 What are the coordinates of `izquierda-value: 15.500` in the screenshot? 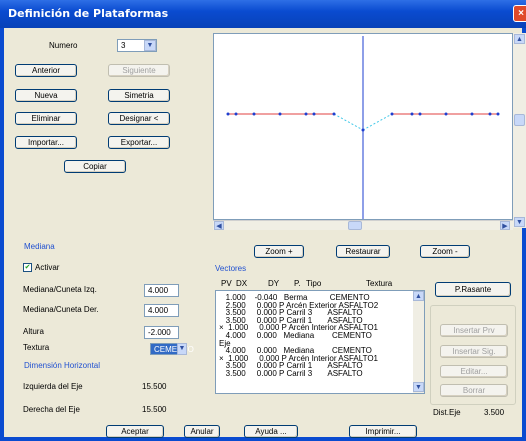 It's located at (154, 386).